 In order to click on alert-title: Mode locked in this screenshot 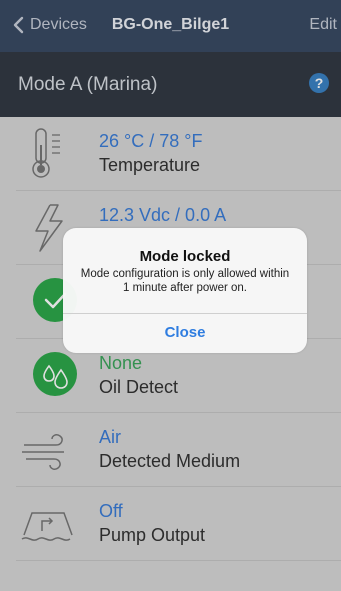, I will do `click(185, 256)`.